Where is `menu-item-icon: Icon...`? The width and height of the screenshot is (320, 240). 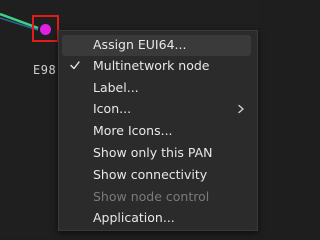
menu-item-icon: Icon... is located at coordinates (156, 109).